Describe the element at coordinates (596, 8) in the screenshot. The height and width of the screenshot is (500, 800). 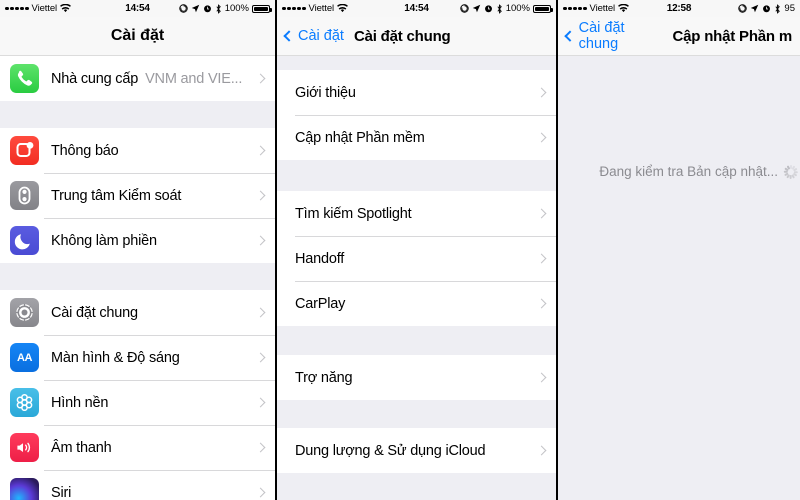
I see `status-bar-left-3: Viettel` at that location.